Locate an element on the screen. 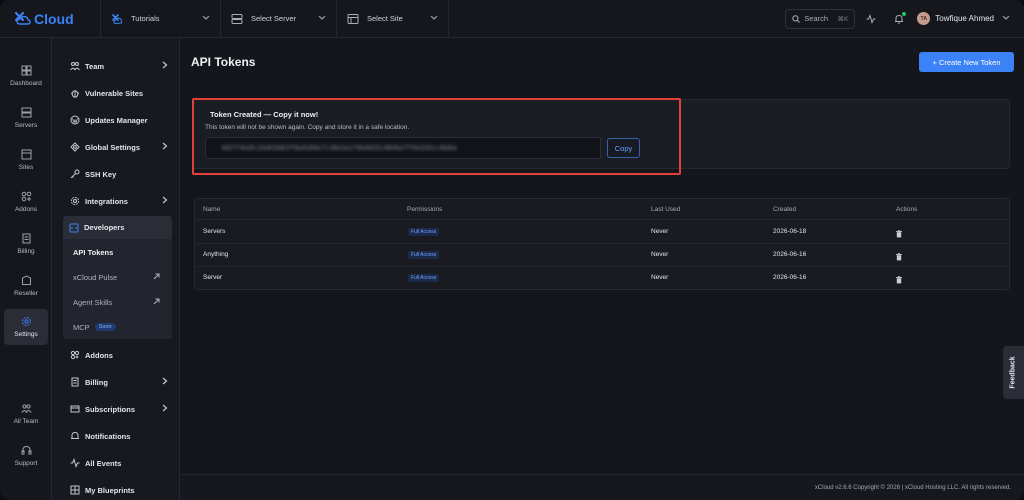  page-title: API Tokens is located at coordinates (223, 62).